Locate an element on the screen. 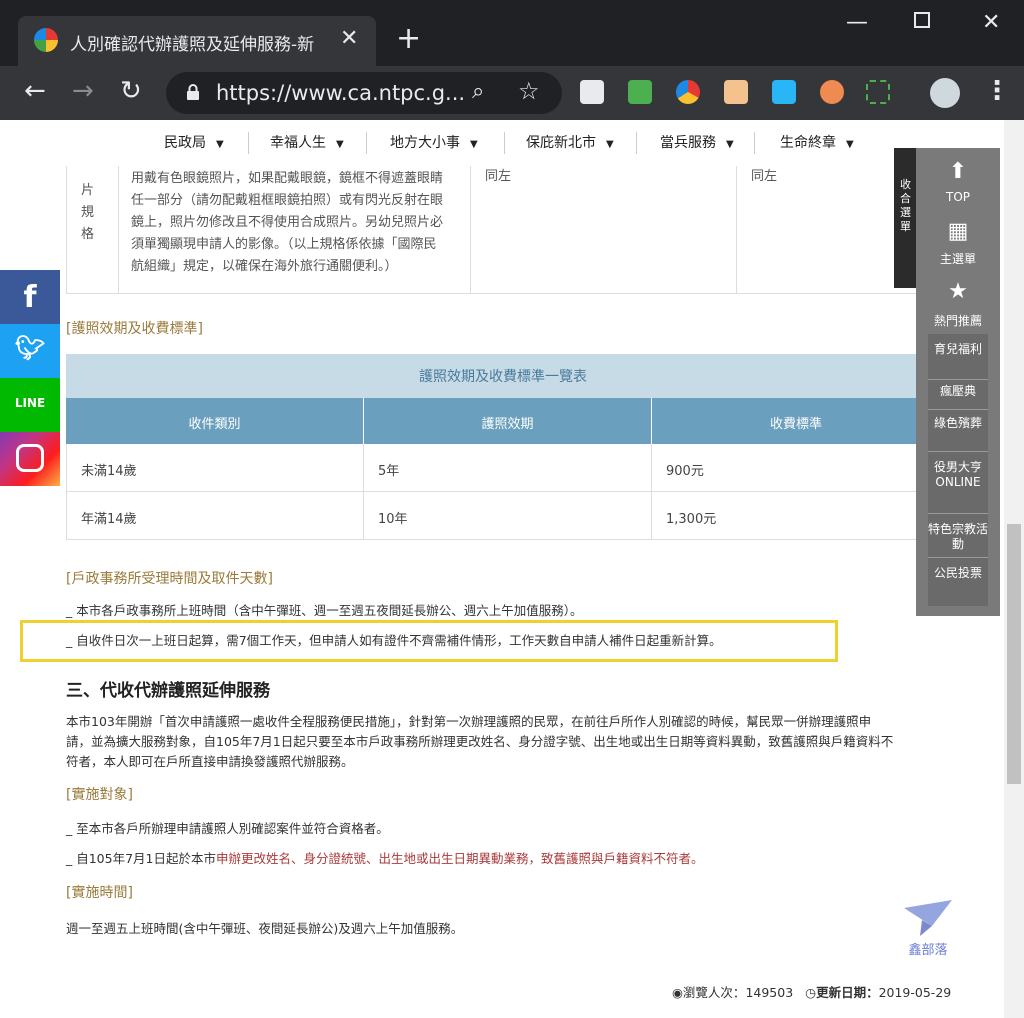 Image resolution: width=1024 pixels, height=1018 pixels. blog-watermark-logo: 鑫部落 is located at coordinates (928, 928).